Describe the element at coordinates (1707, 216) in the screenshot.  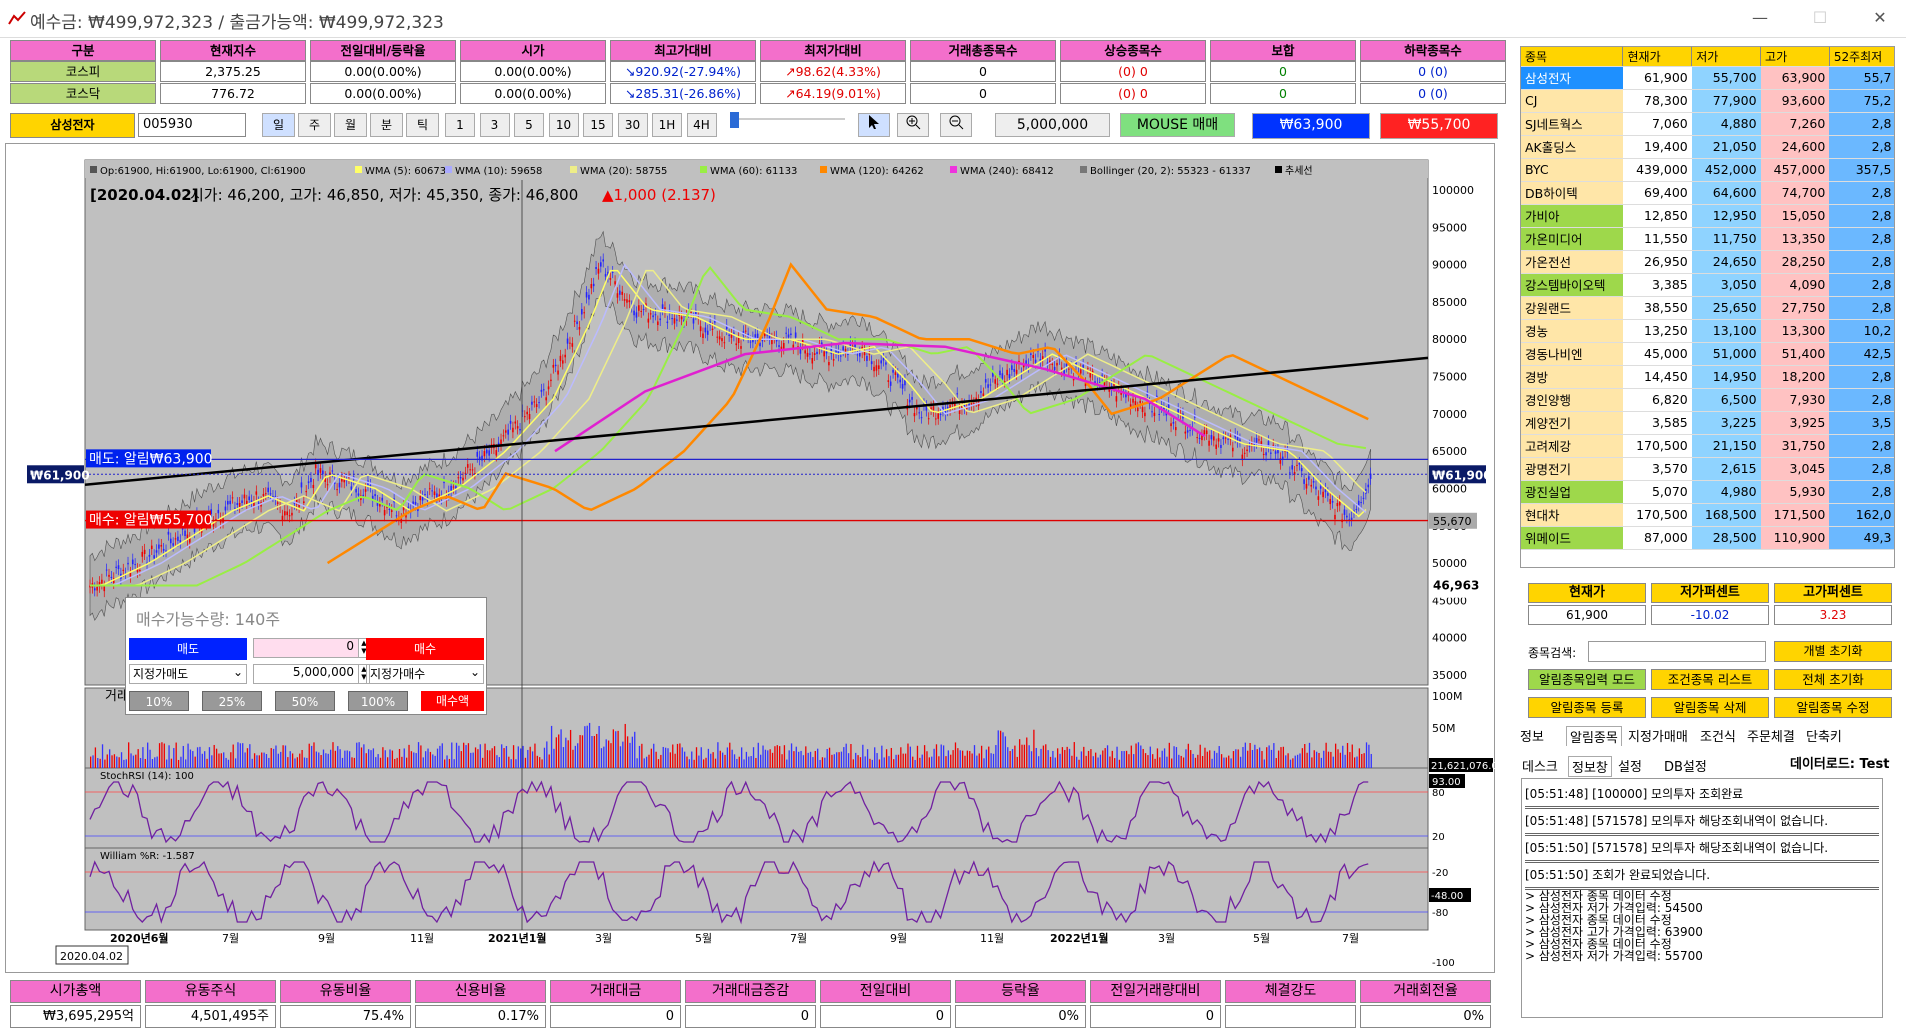
I see `table-row: 가비아 12,850 12,950 15,050 2,8` at that location.